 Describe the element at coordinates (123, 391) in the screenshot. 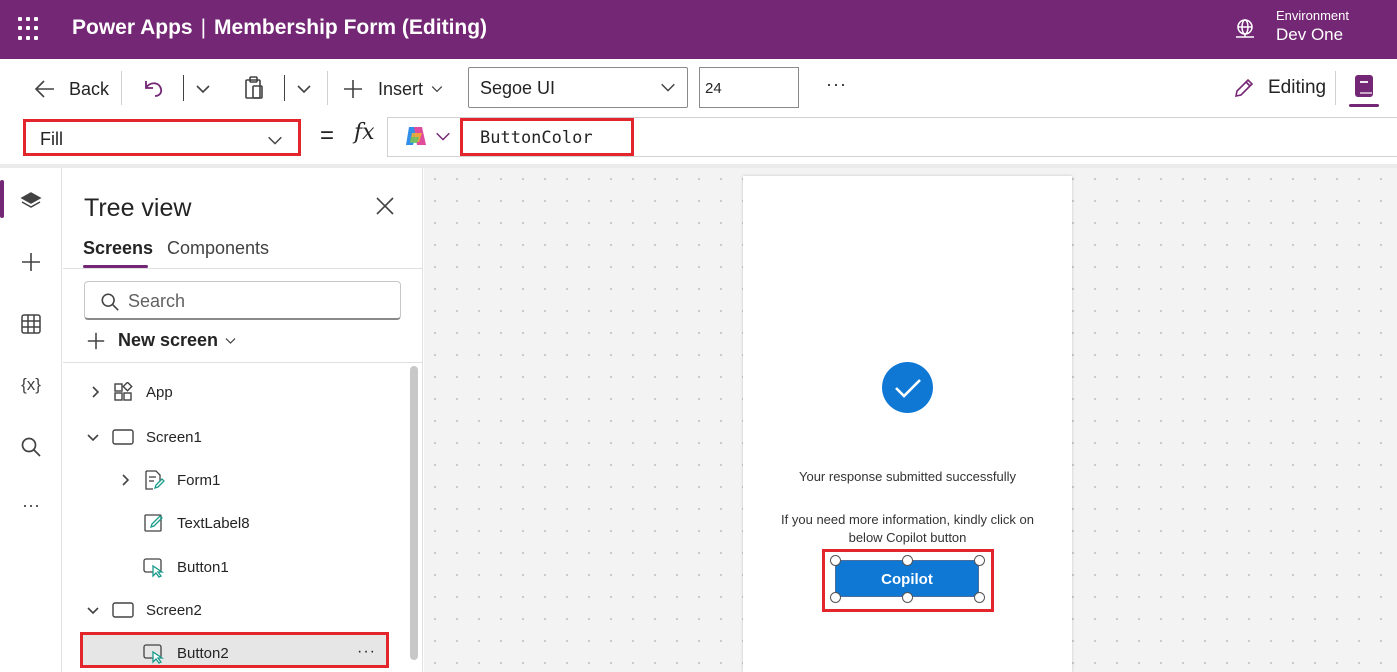

I see `app-icon` at that location.